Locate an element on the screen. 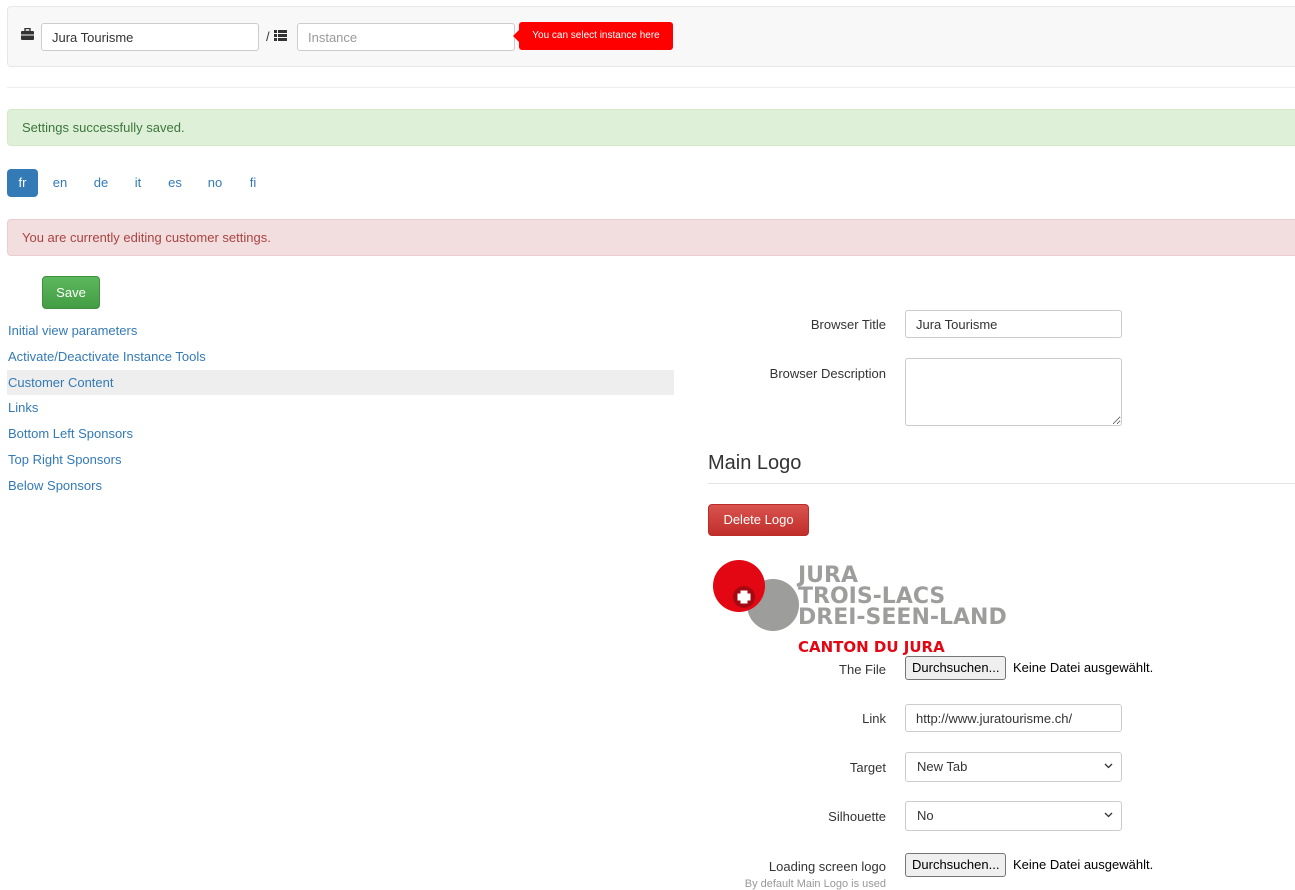 The width and height of the screenshot is (1295, 890). sidebar-item-top-right-sponsors: Top Right Sponsors is located at coordinates (340, 460).